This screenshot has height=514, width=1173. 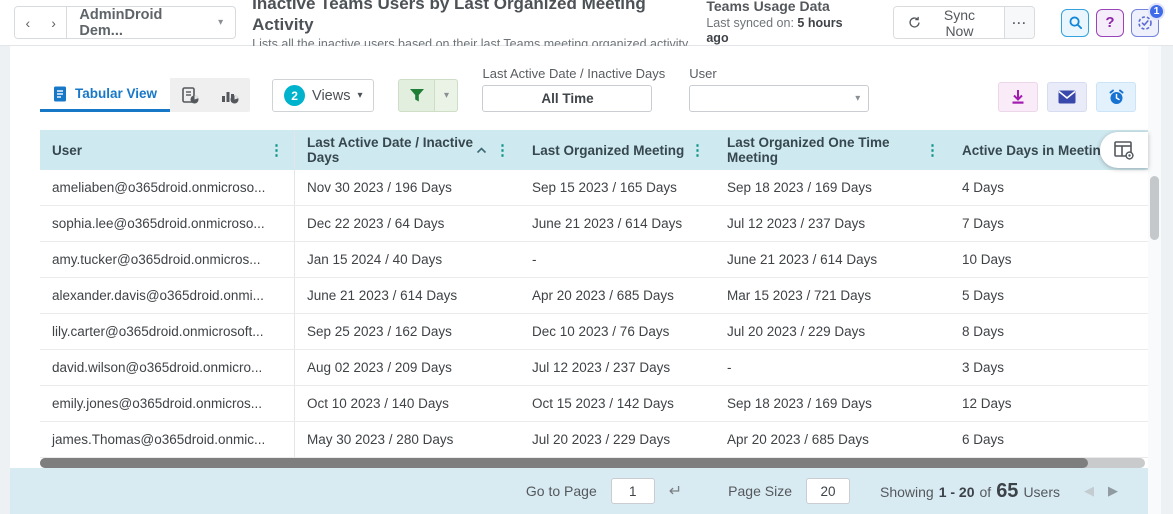 I want to click on filter-label: User, so click(x=703, y=73).